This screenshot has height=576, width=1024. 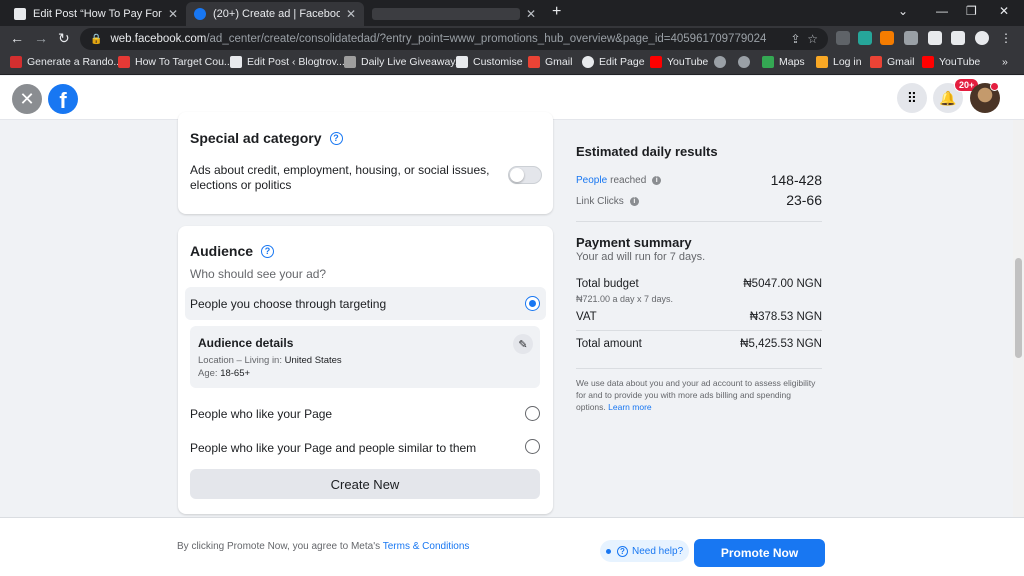 I want to click on browser-tab-edit-post: Edit Post “How To Pay For Facebo ✕, so click(x=96, y=14).